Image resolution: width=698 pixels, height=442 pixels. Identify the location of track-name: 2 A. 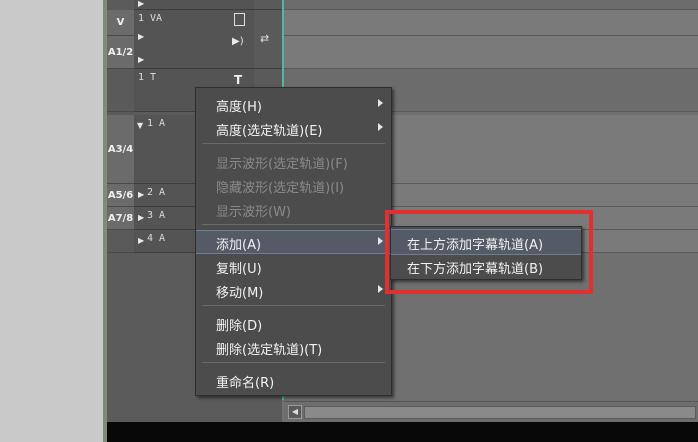
(156, 192).